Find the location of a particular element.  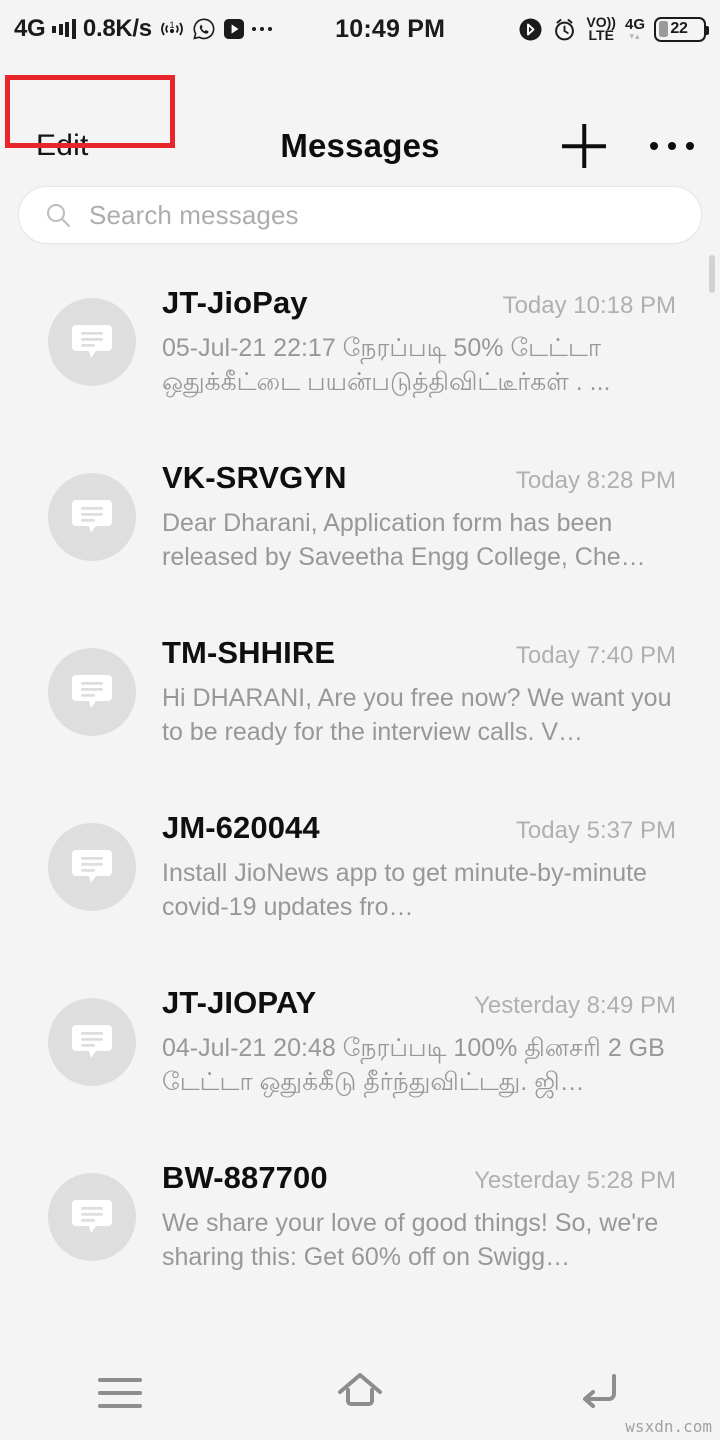

network-type-label: 4G is located at coordinates (30, 28).